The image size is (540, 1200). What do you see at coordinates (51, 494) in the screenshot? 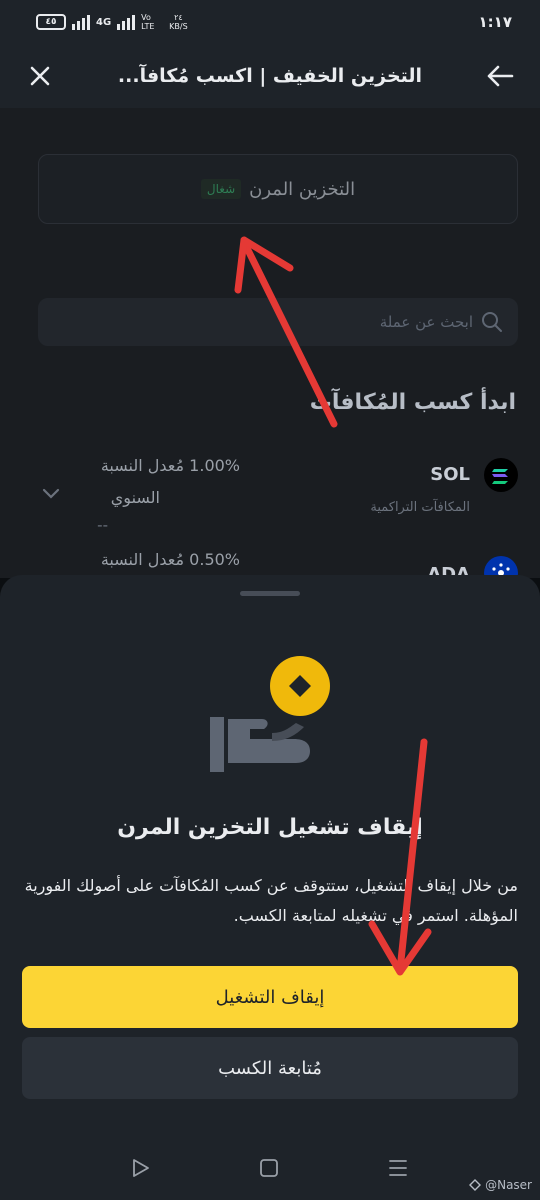
I see `chevron-down-icon` at bounding box center [51, 494].